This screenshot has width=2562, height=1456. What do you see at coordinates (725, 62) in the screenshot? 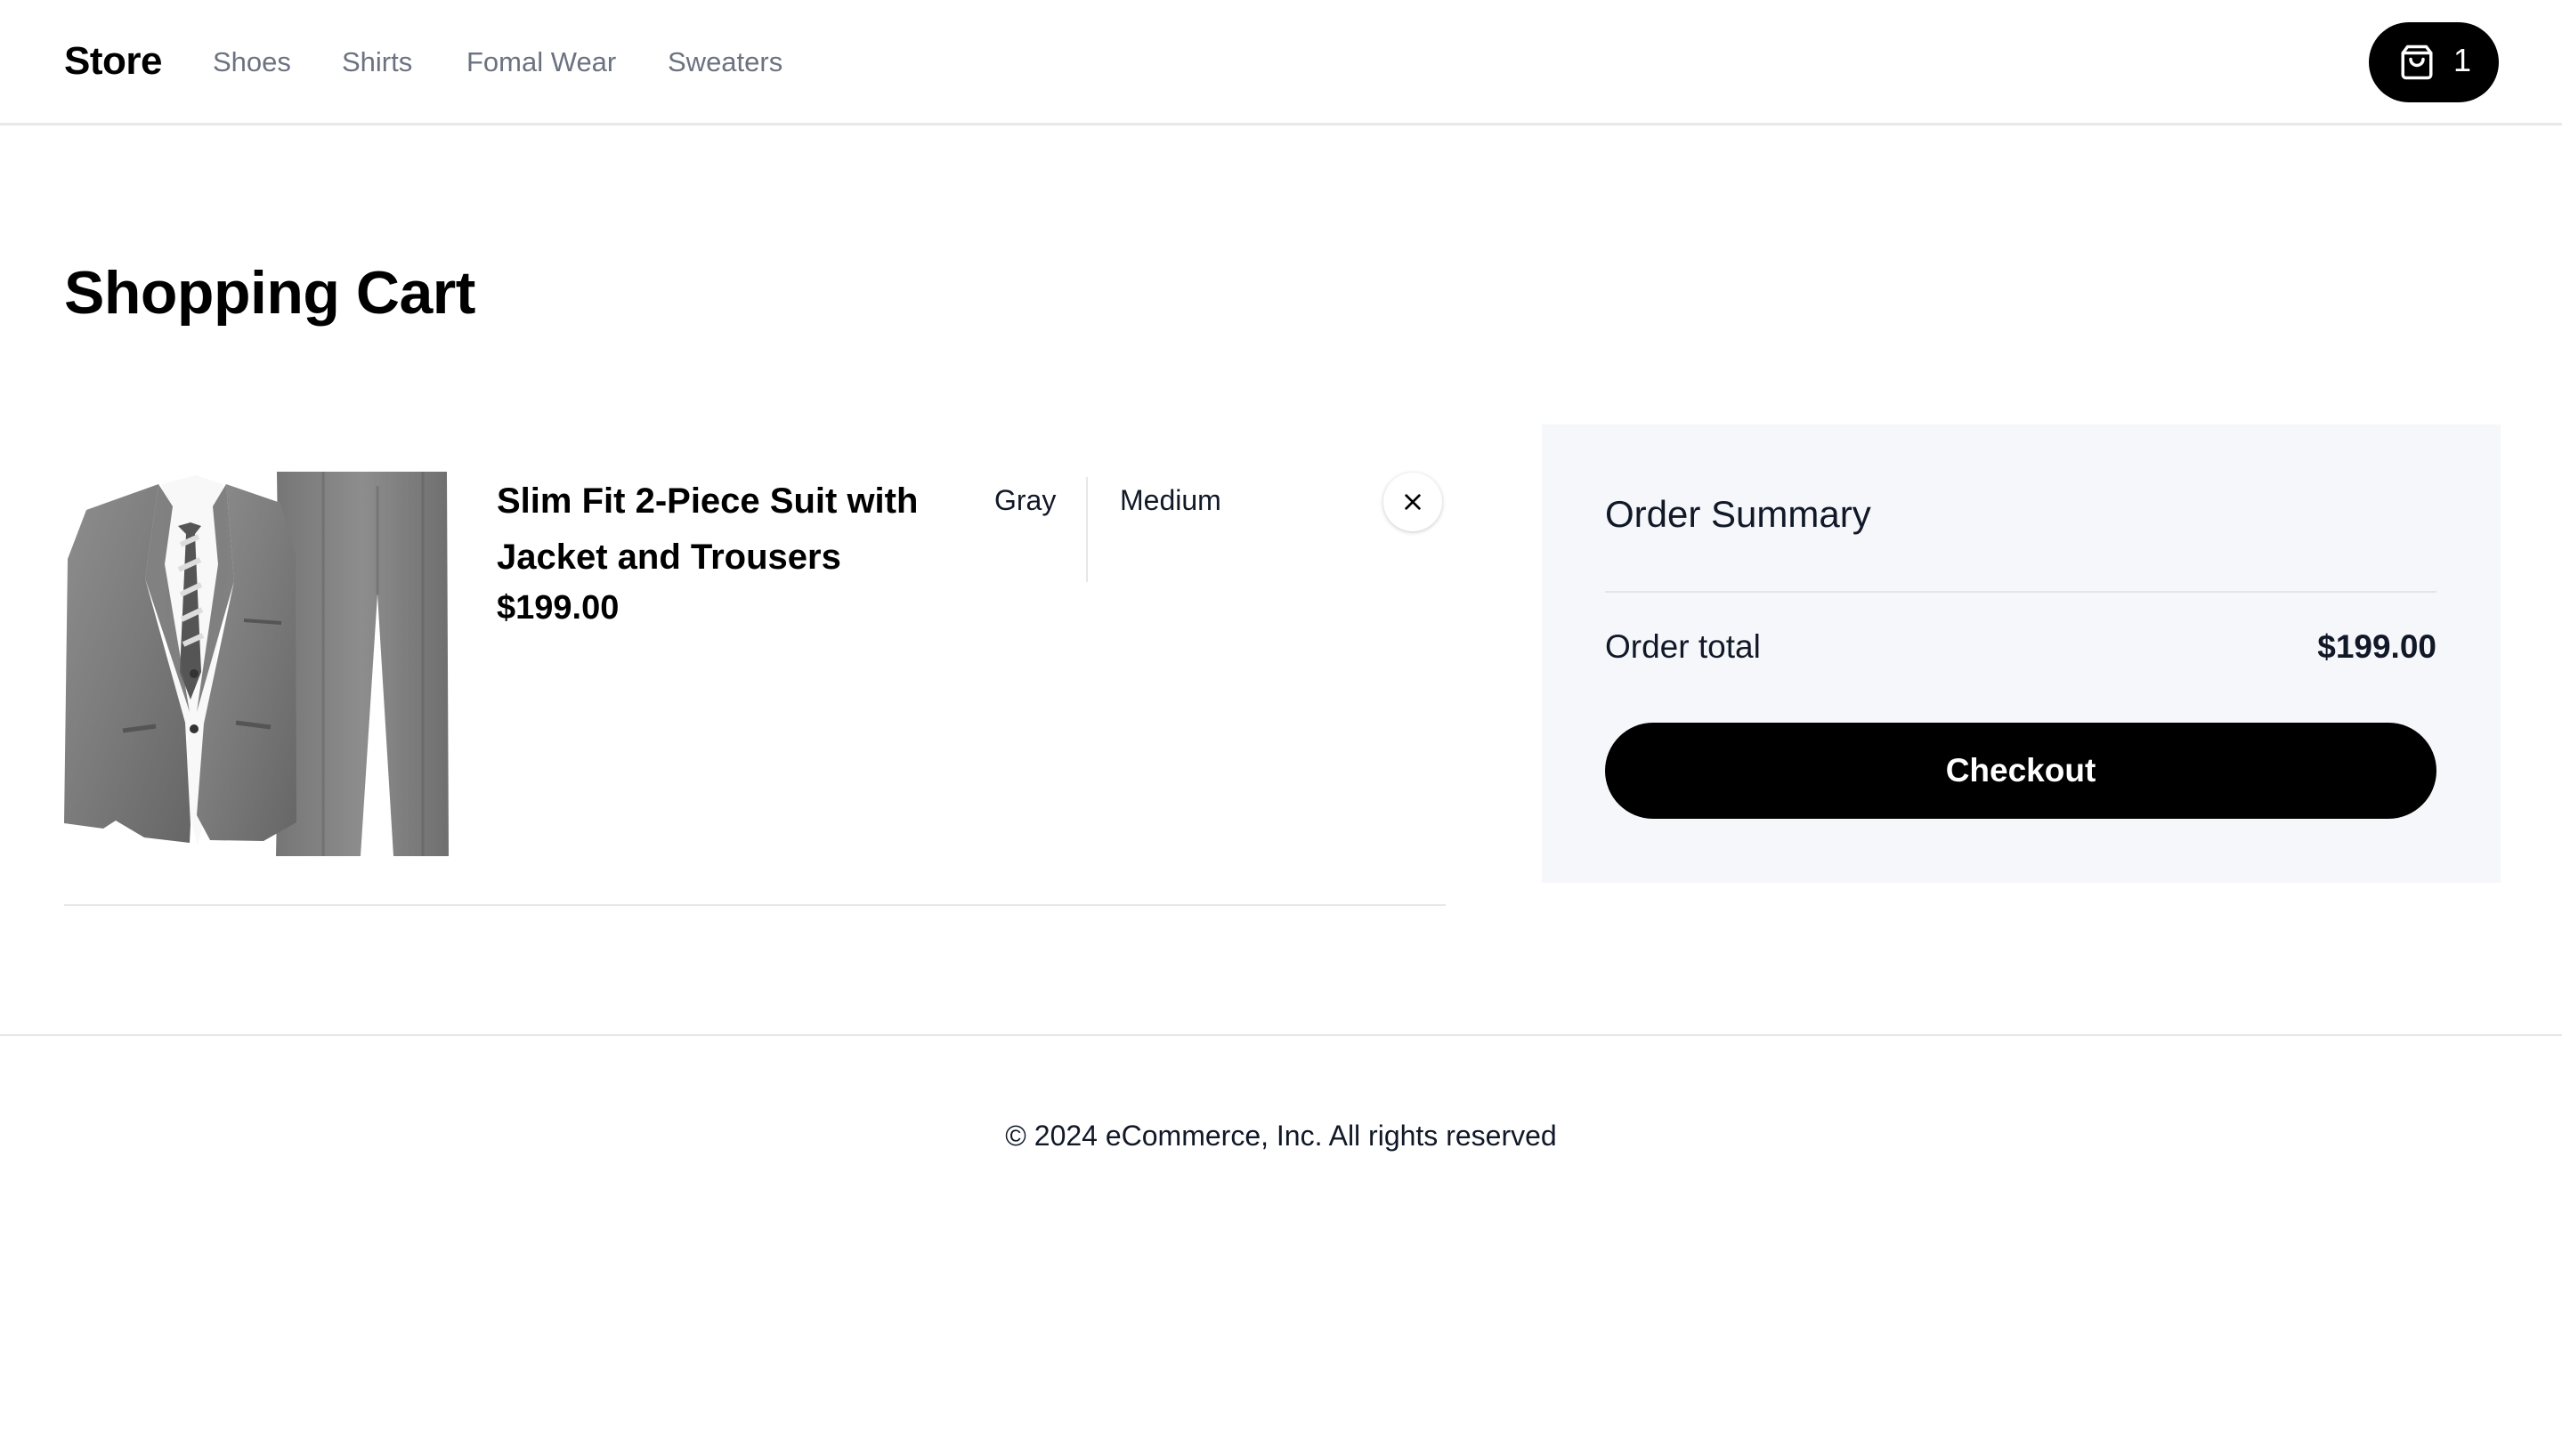
I see `nav-link-sweaters: Sweaters` at bounding box center [725, 62].